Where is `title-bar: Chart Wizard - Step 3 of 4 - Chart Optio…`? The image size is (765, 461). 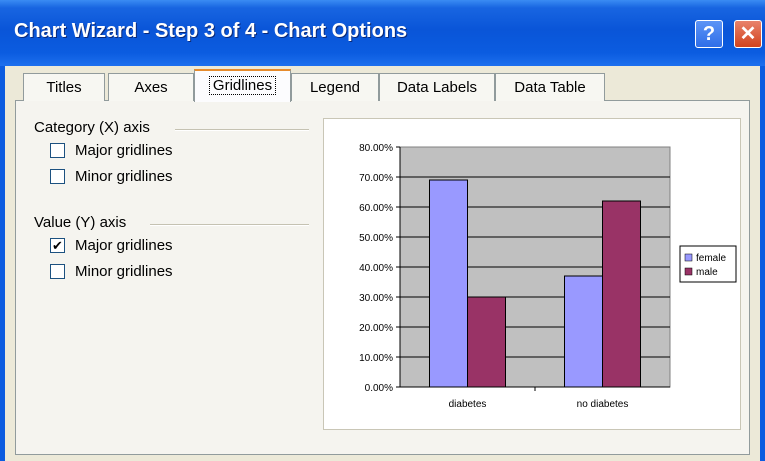
title-bar: Chart Wizard - Step 3 of 4 - Chart Optio… is located at coordinates (382, 33).